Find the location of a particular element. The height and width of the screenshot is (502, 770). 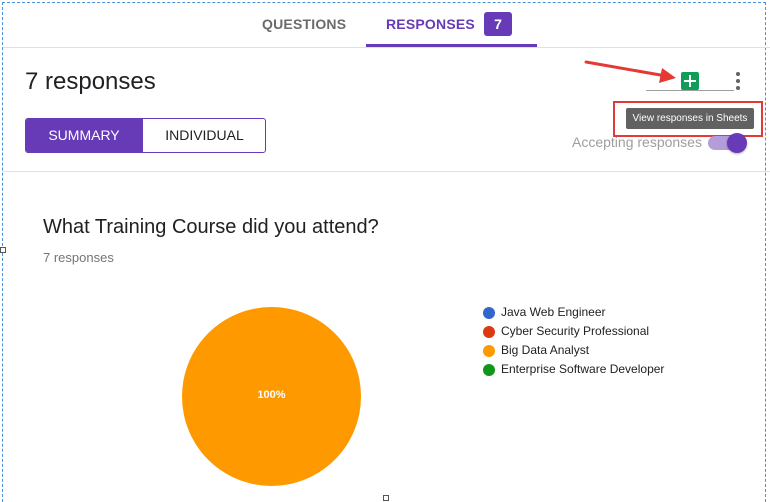

more-vert-icon is located at coordinates (738, 81).